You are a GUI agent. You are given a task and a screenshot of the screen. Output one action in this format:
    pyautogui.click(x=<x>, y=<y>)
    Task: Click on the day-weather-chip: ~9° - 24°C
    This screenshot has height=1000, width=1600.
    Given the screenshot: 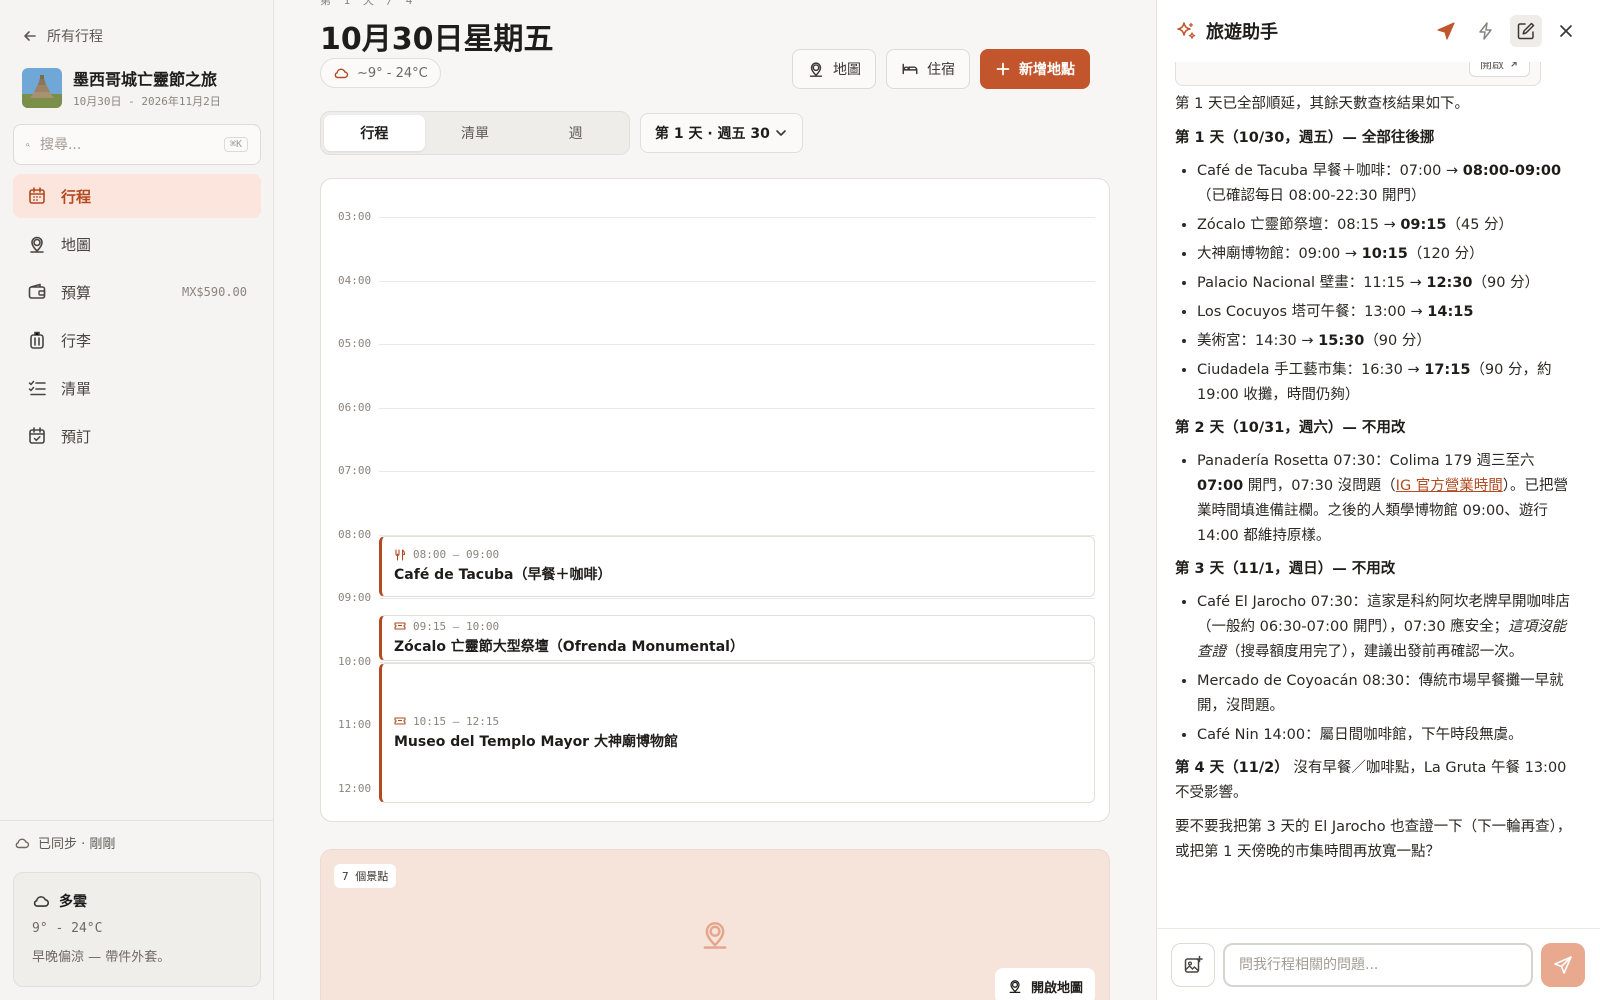 What is the action you would take?
    pyautogui.click(x=380, y=73)
    